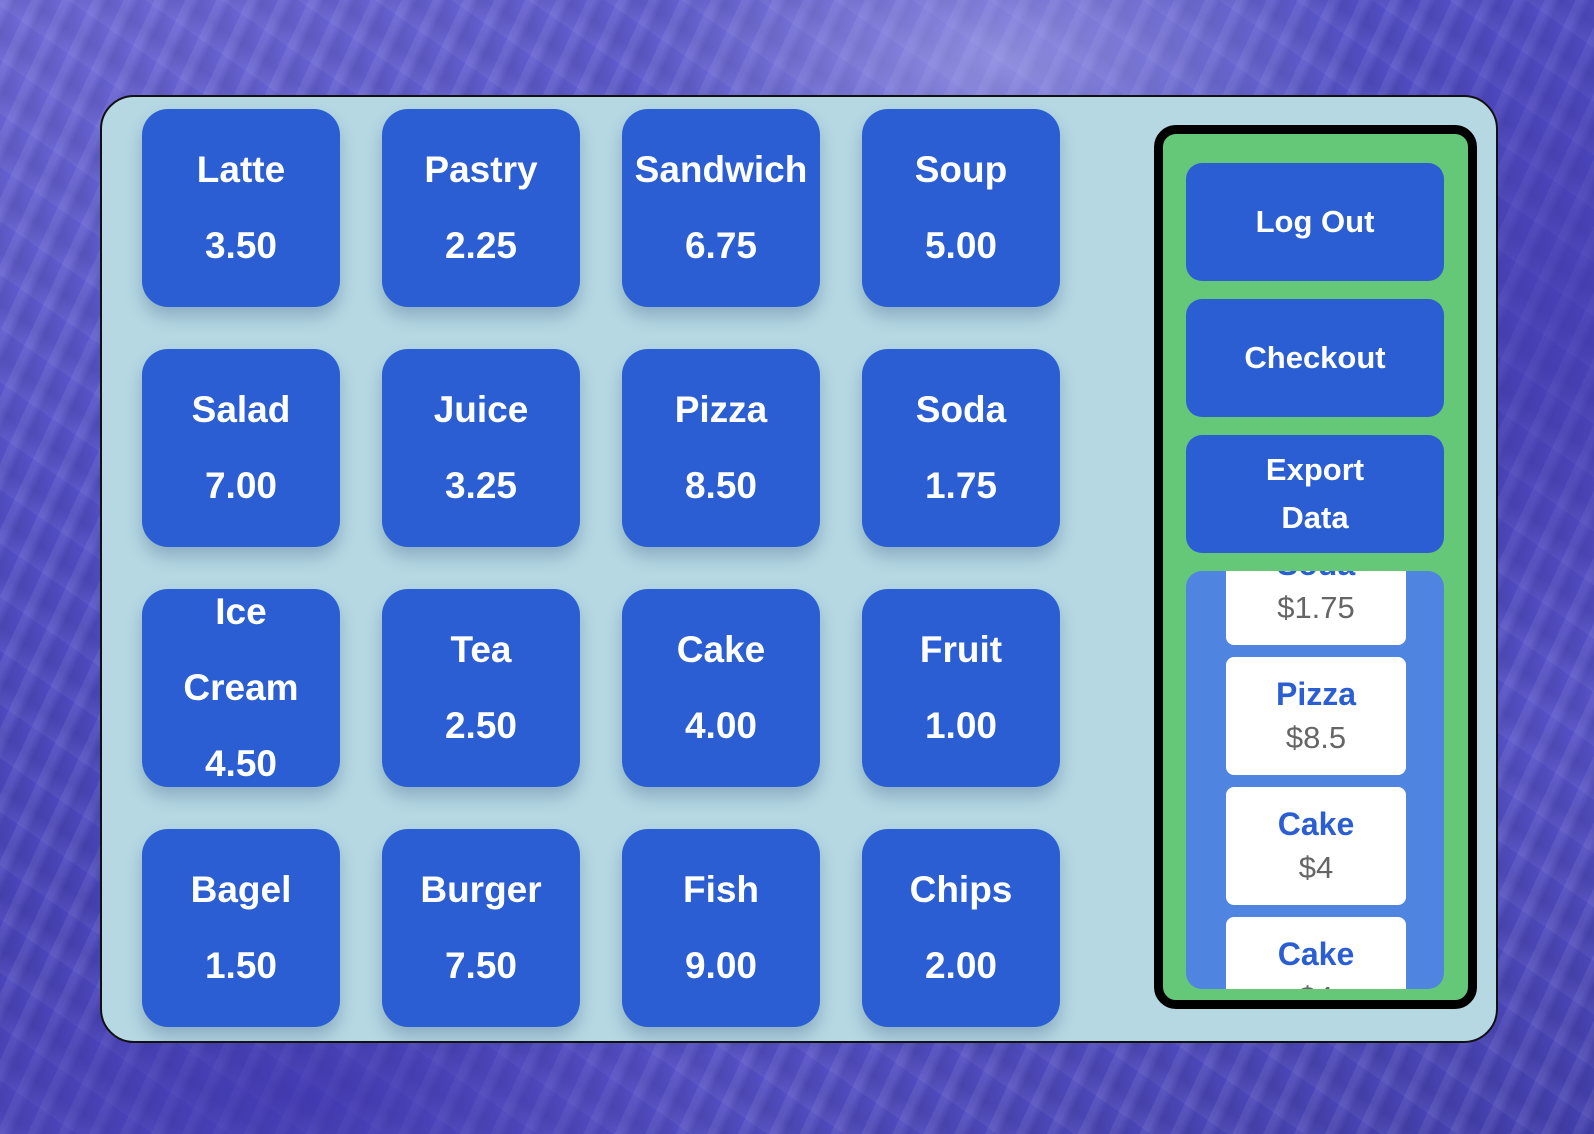 The width and height of the screenshot is (1594, 1134). I want to click on menu-item-price: 1.75, so click(960, 485).